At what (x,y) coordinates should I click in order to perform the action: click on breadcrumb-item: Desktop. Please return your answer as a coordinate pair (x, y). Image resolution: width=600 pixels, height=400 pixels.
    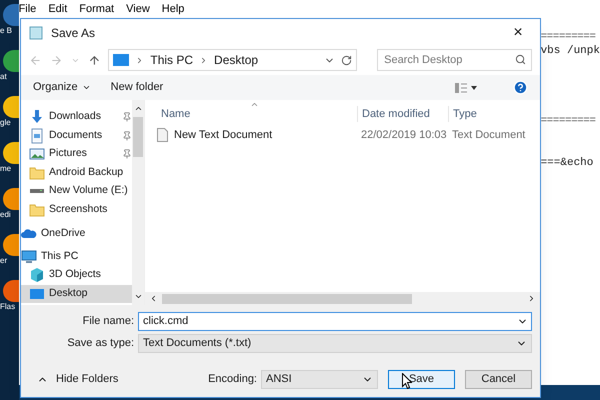
    Looking at the image, I should click on (236, 60).